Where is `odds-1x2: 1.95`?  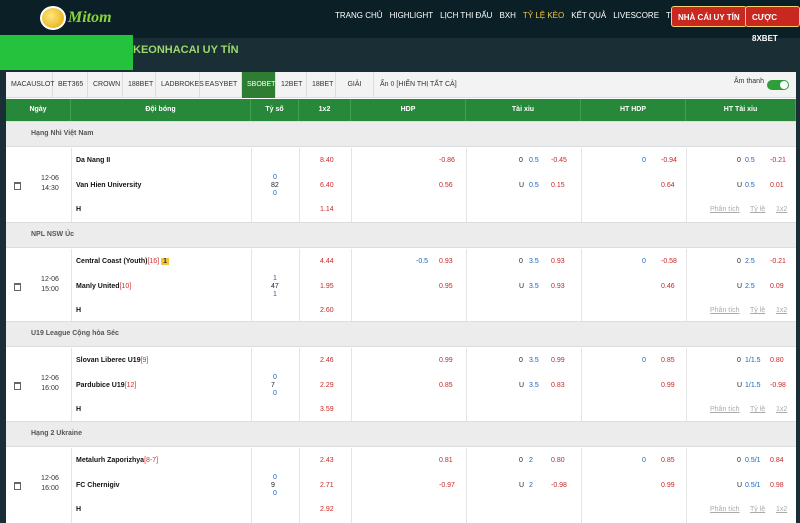
odds-1x2: 1.95 is located at coordinates (327, 286).